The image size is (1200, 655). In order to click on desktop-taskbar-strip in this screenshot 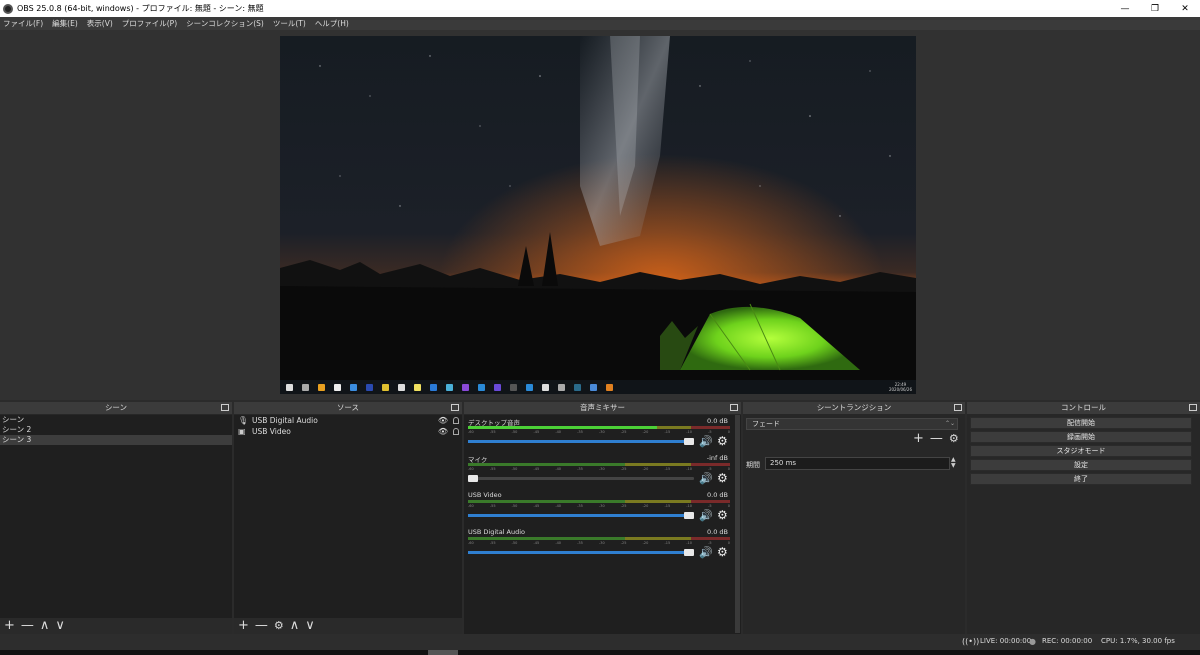, I will do `click(600, 652)`.